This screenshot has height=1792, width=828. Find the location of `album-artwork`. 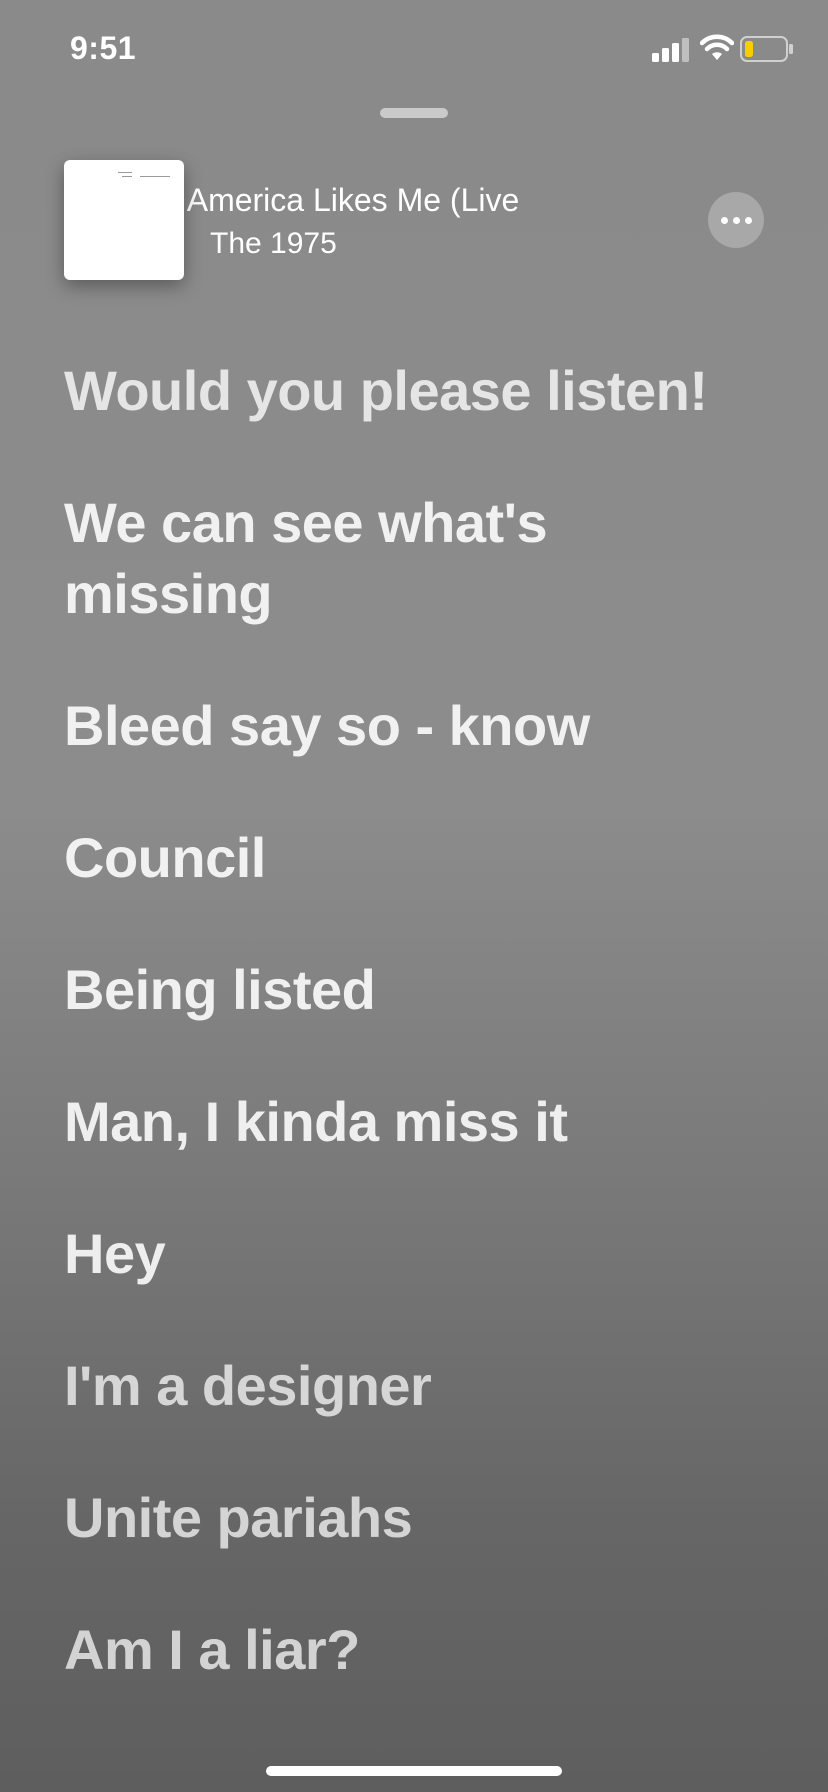

album-artwork is located at coordinates (124, 220).